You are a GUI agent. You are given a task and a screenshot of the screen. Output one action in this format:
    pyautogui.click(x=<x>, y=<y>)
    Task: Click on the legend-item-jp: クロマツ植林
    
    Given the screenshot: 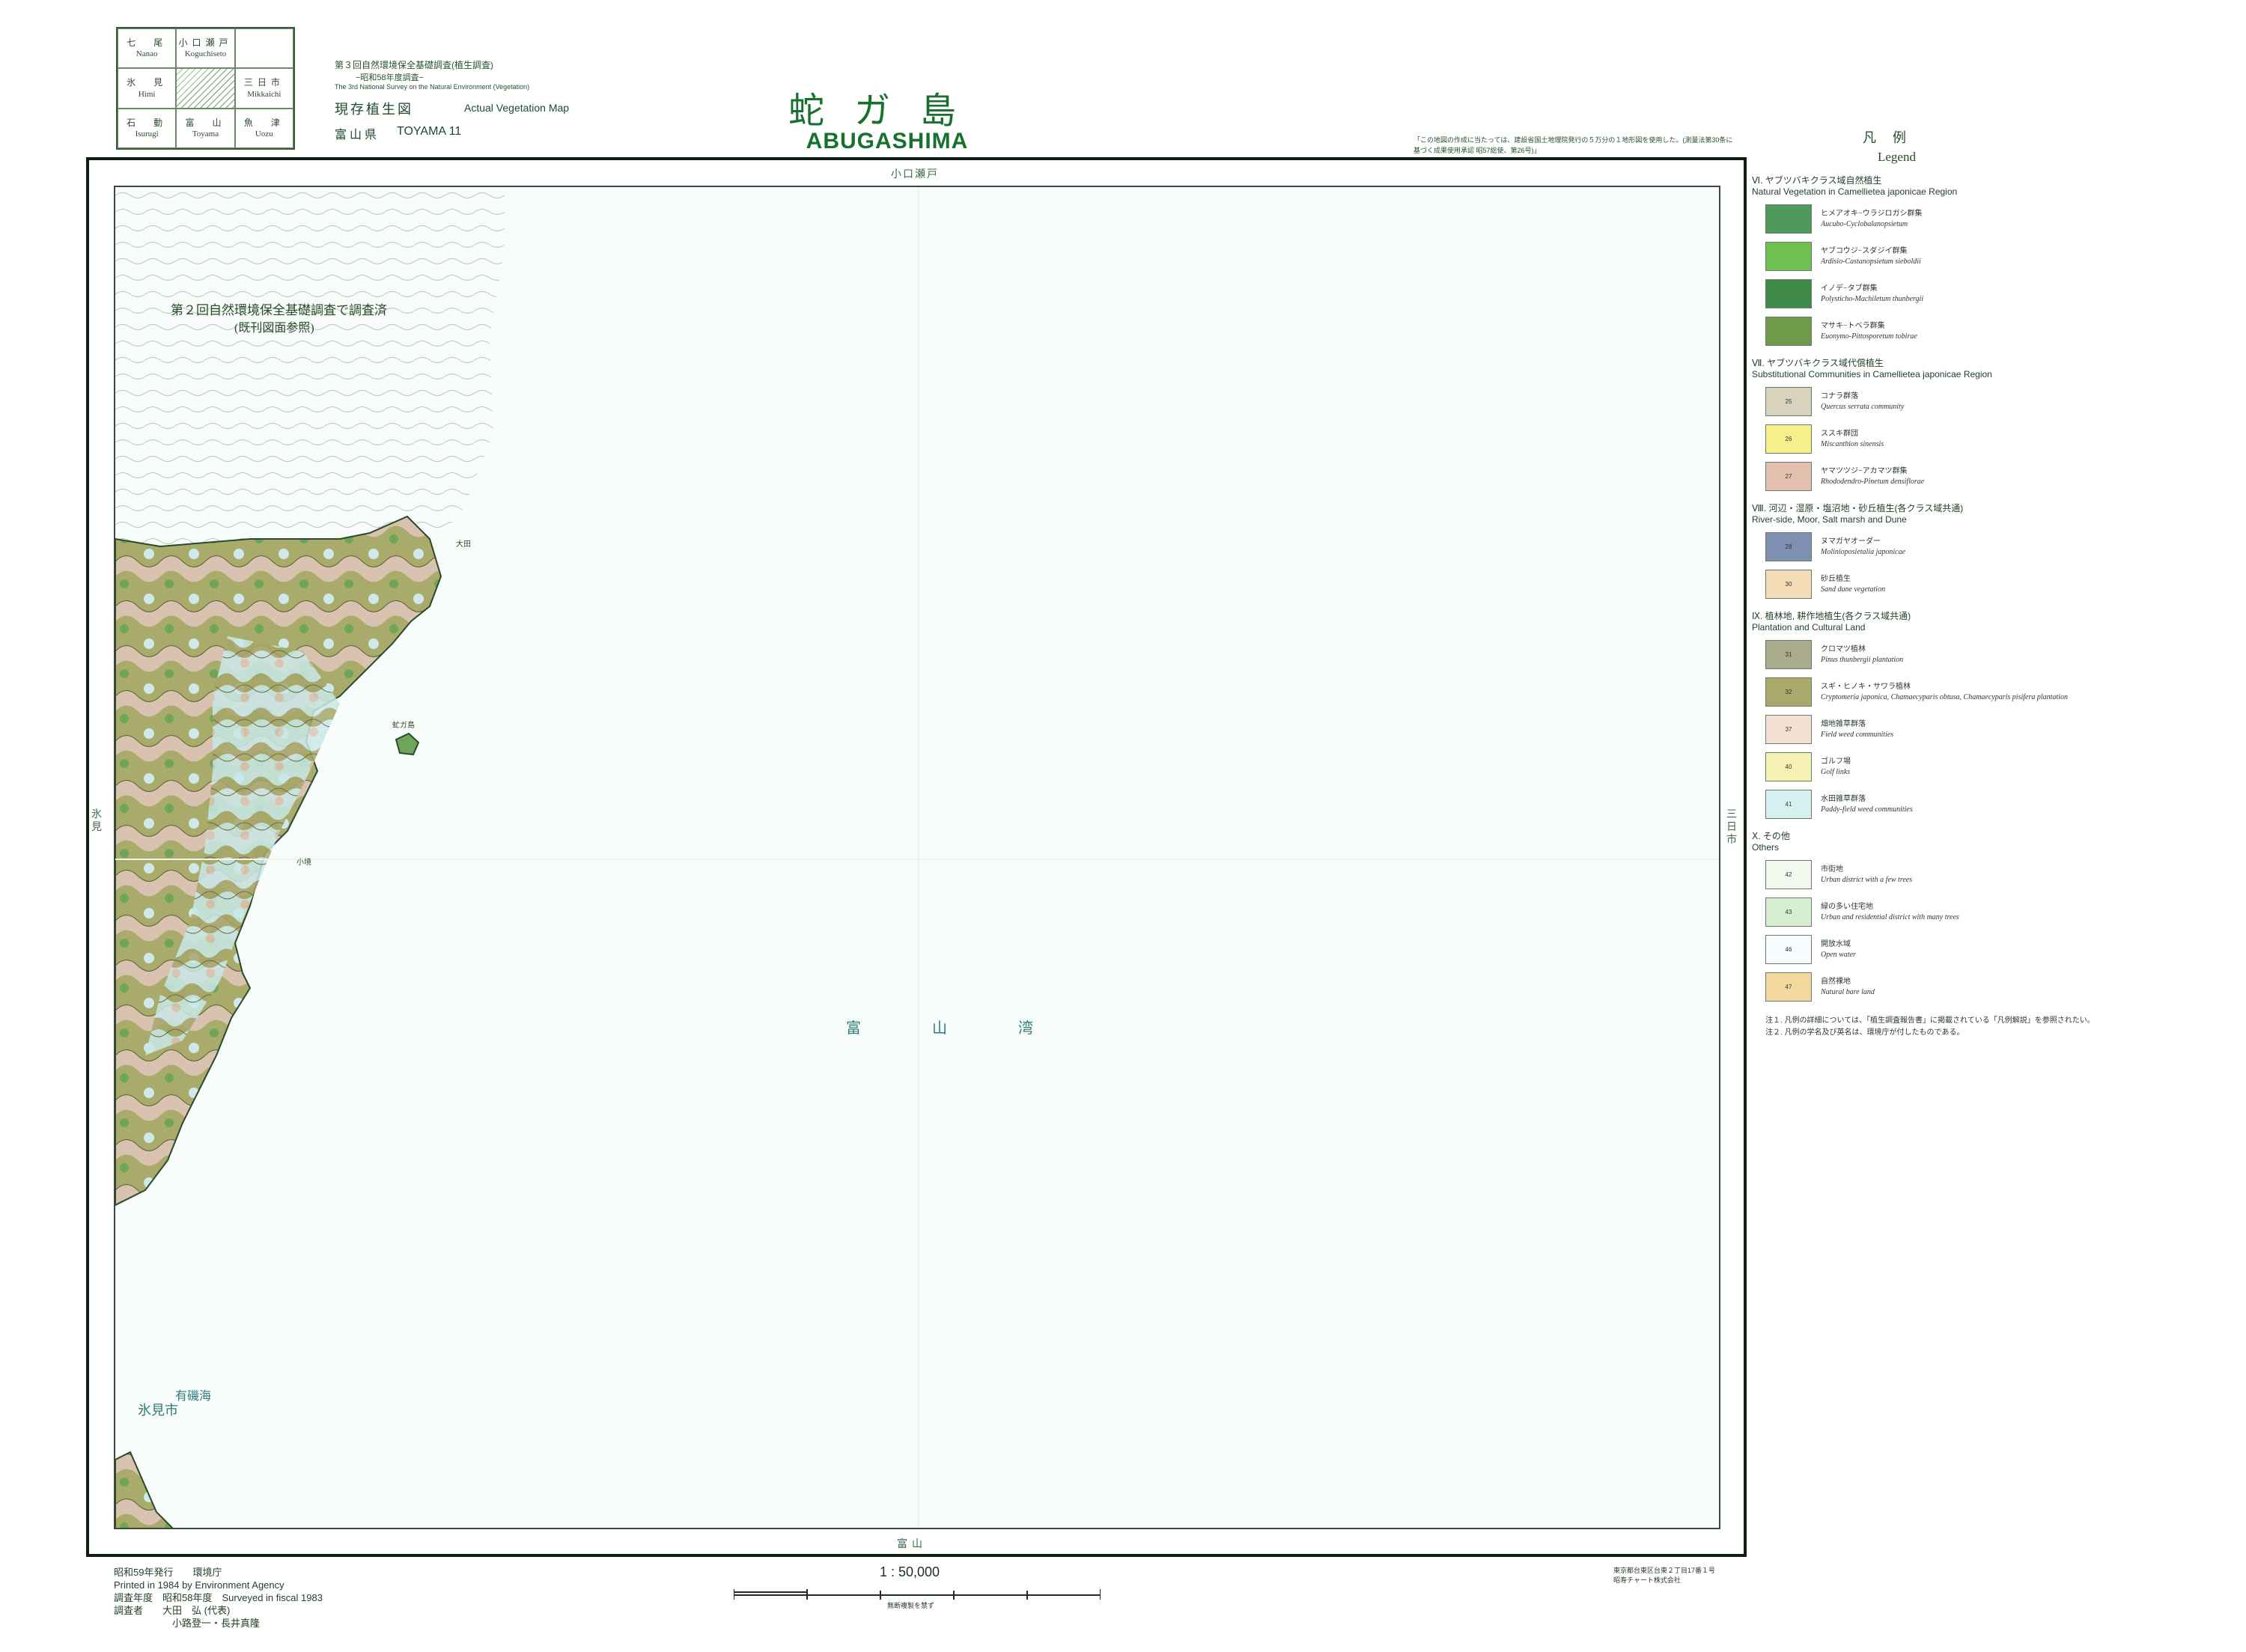 What is the action you would take?
    pyautogui.click(x=1843, y=648)
    